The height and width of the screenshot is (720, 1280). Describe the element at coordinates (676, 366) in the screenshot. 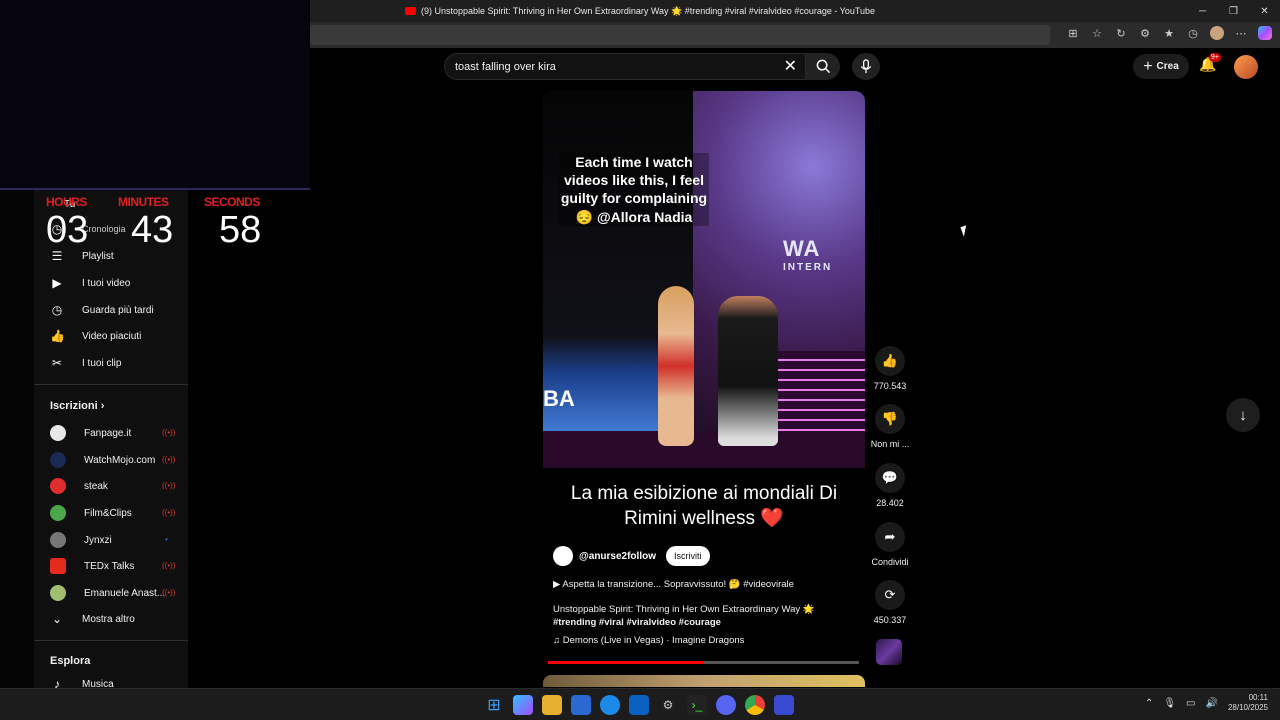

I see `performer-figure` at that location.